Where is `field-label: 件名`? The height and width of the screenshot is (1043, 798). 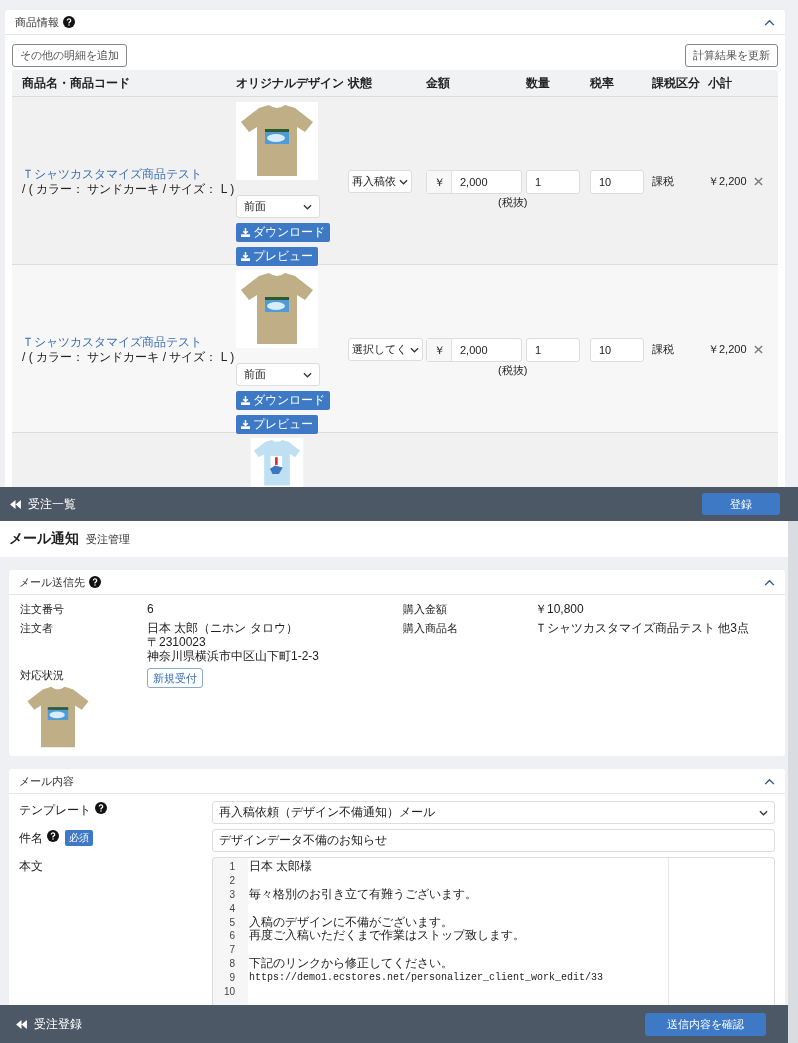
field-label: 件名 is located at coordinates (31, 838).